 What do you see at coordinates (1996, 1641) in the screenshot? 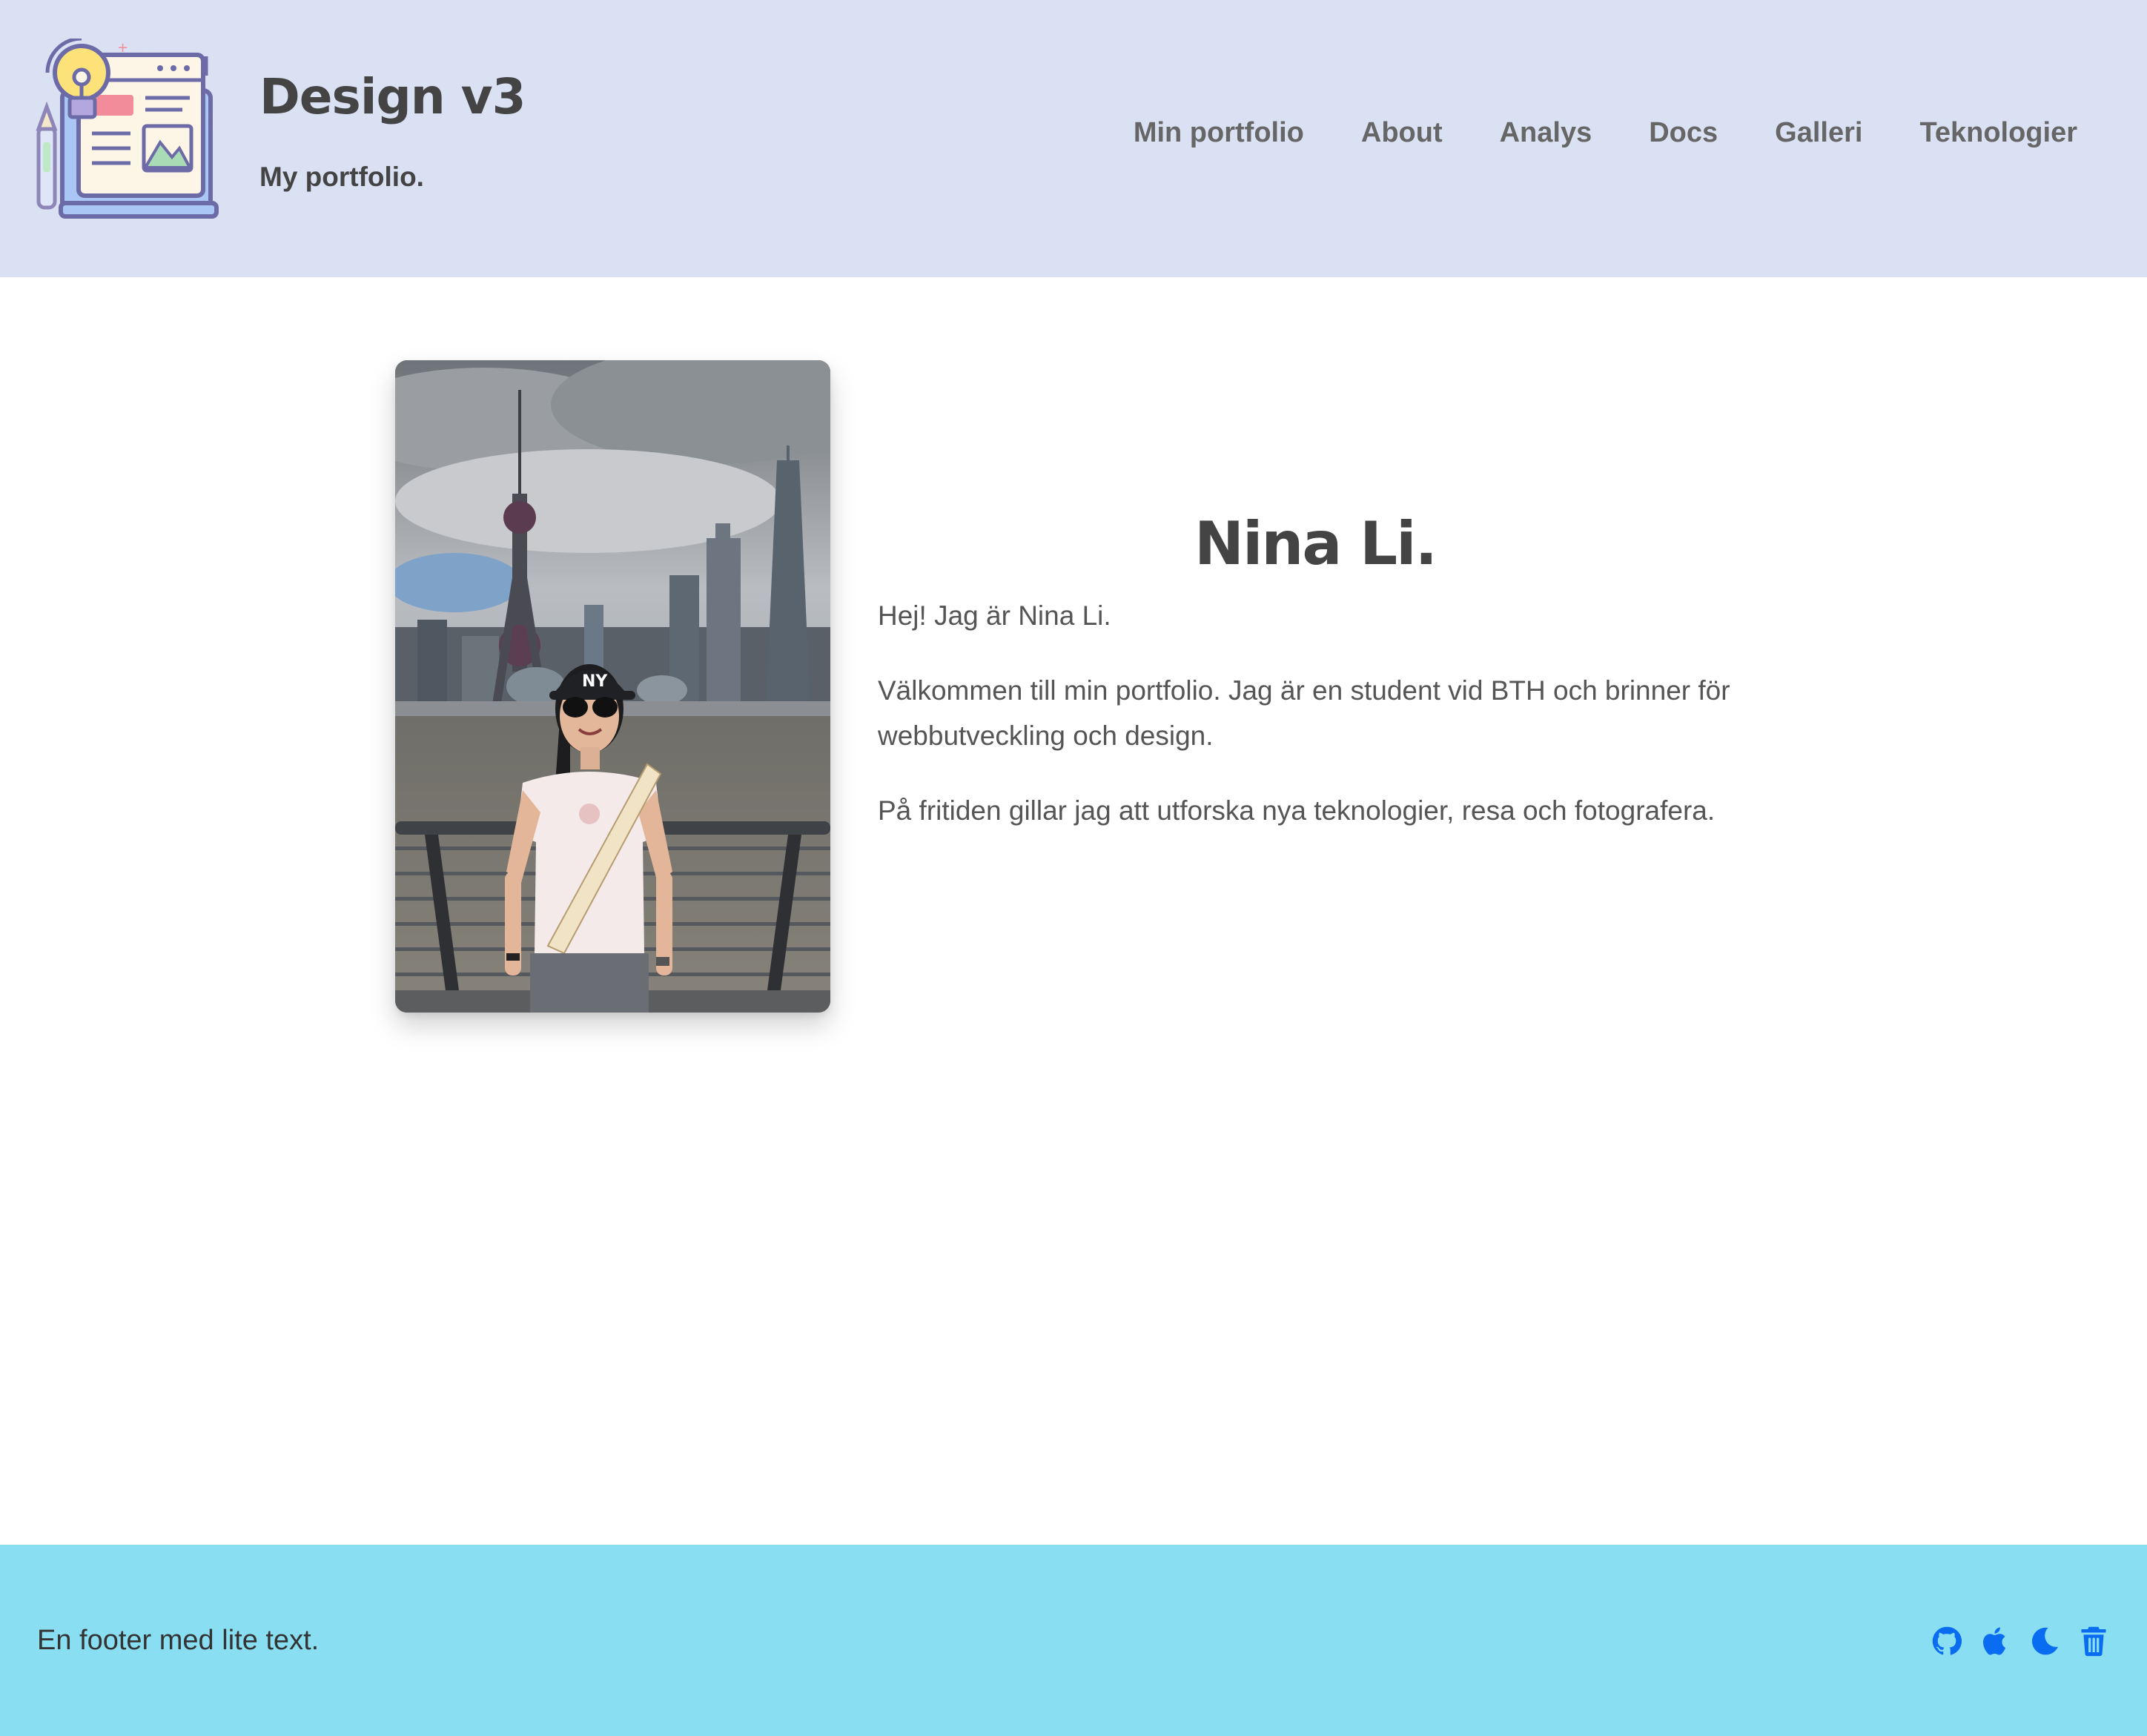
I see `apple-icon` at bounding box center [1996, 1641].